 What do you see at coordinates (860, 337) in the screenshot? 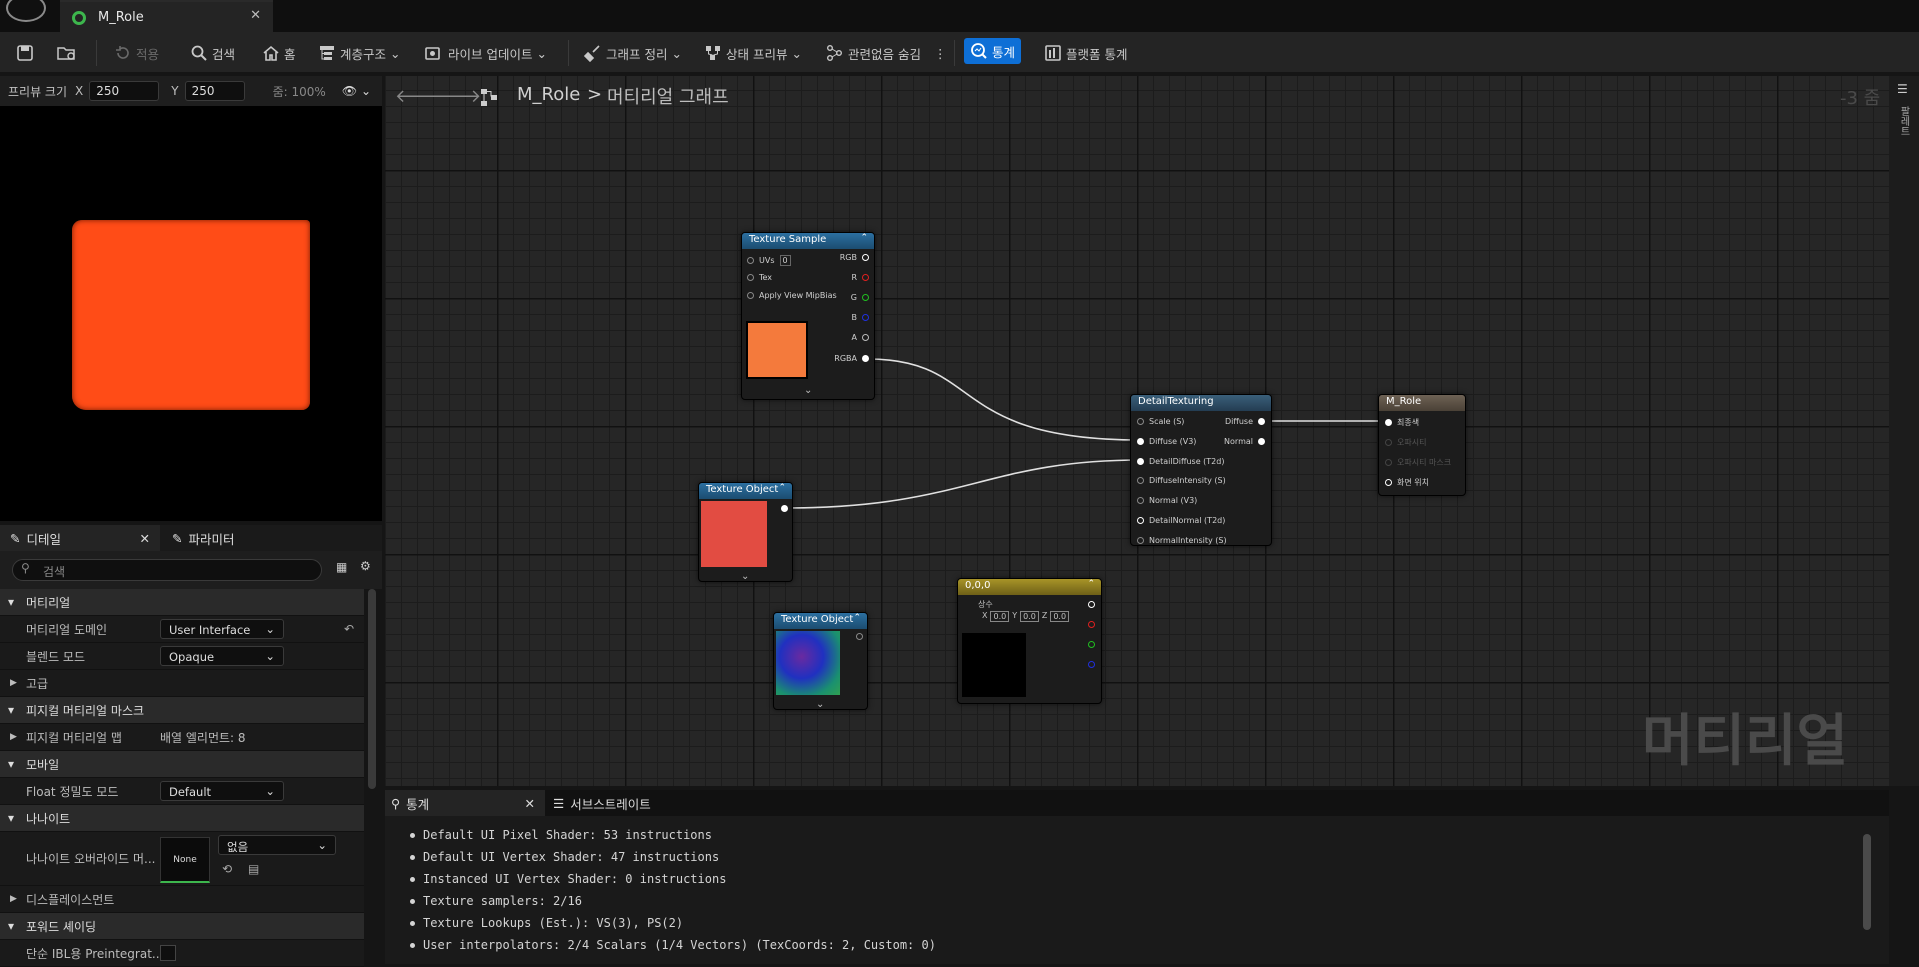
I see `pin-a: A` at bounding box center [860, 337].